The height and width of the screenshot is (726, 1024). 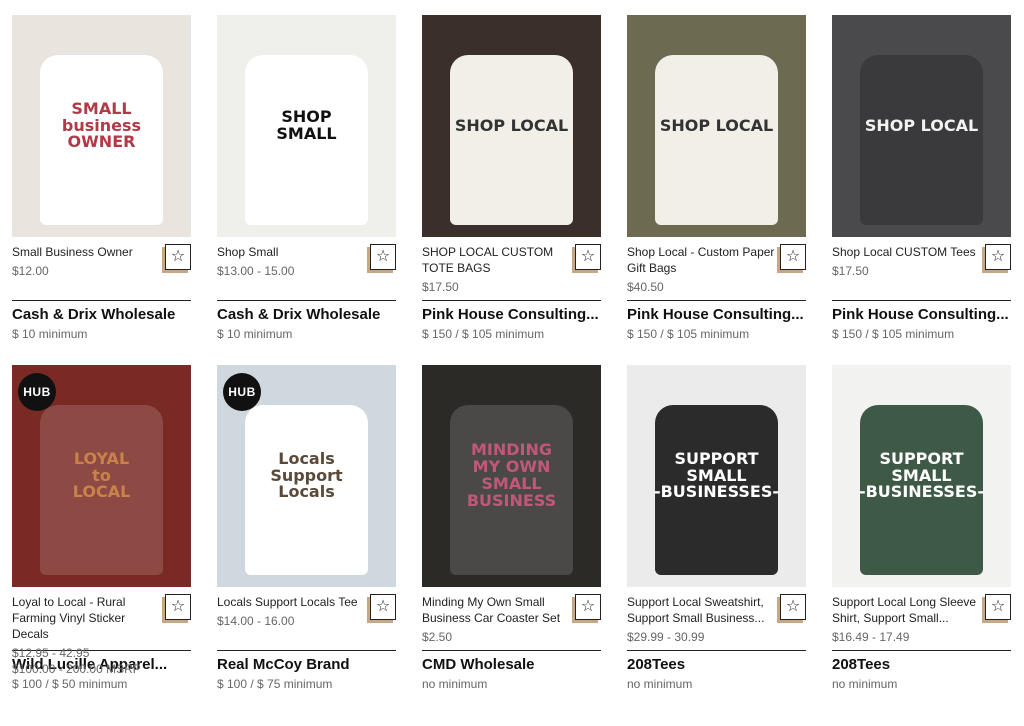 I want to click on product-image: SMALL business OWNER, so click(x=101, y=126).